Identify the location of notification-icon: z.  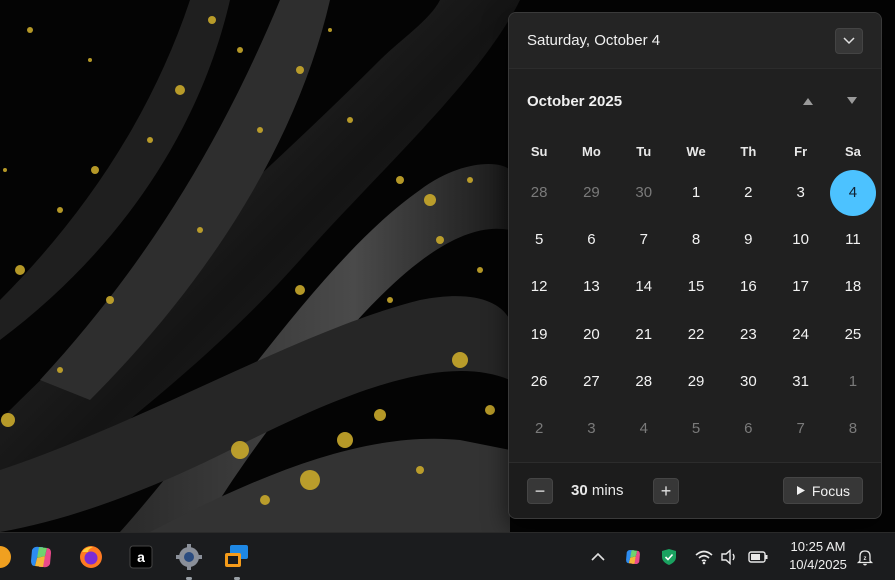
(865, 558).